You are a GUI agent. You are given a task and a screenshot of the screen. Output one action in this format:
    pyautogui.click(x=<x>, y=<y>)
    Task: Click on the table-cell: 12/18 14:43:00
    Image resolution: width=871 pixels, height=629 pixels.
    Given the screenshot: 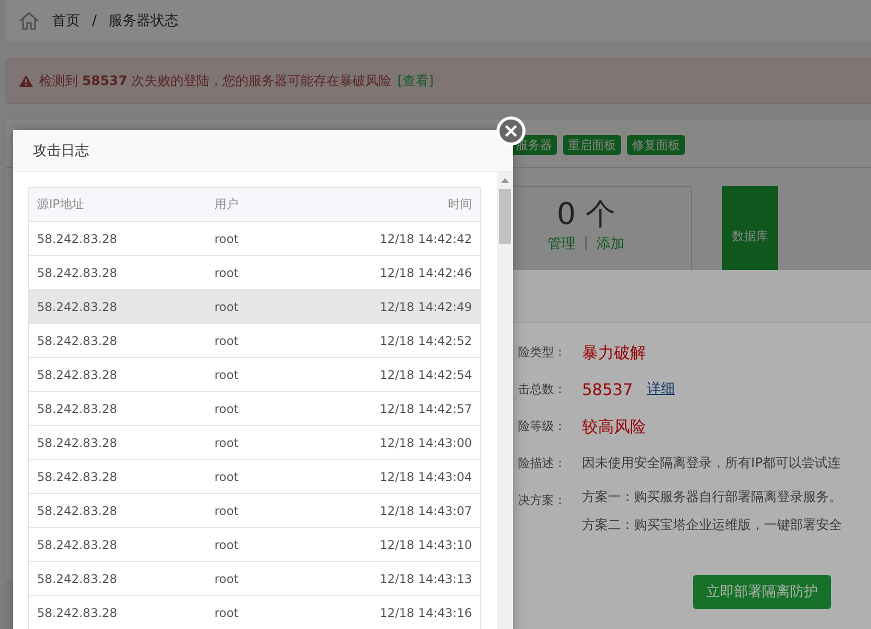 What is the action you would take?
    pyautogui.click(x=380, y=443)
    